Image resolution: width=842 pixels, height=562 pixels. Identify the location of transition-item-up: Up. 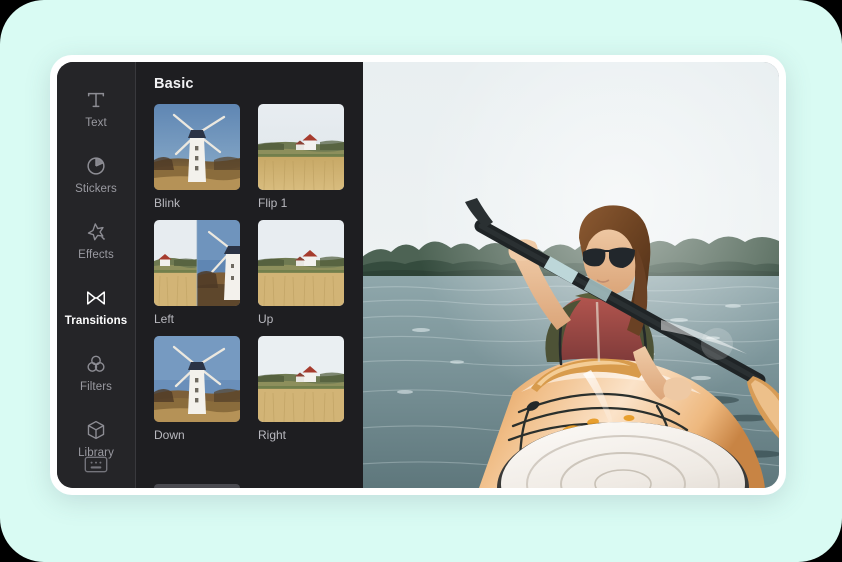
(301, 272).